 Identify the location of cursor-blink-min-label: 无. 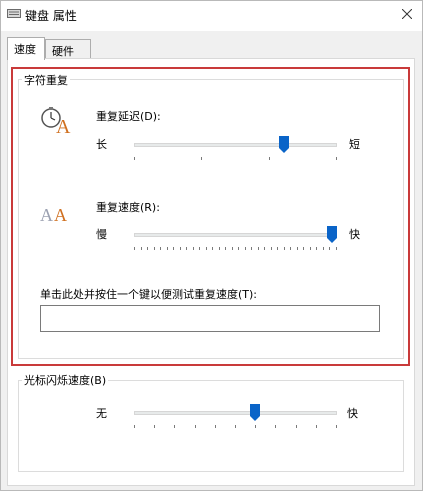
(101, 413).